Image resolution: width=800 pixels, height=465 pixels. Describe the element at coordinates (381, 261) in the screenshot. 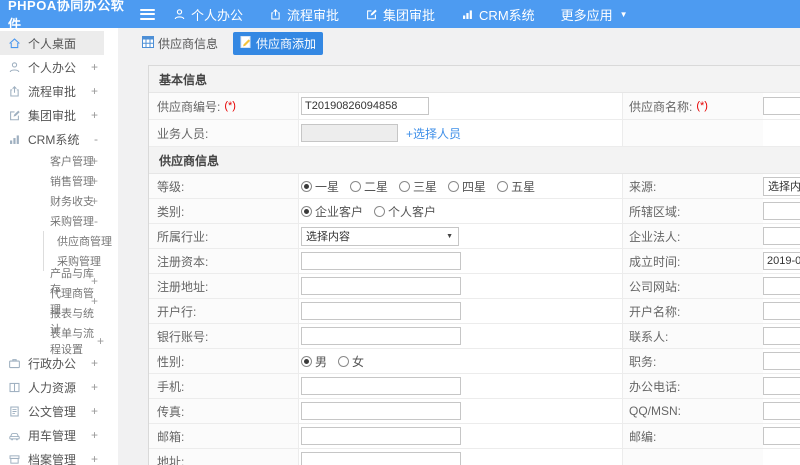

I see `capital-input` at that location.